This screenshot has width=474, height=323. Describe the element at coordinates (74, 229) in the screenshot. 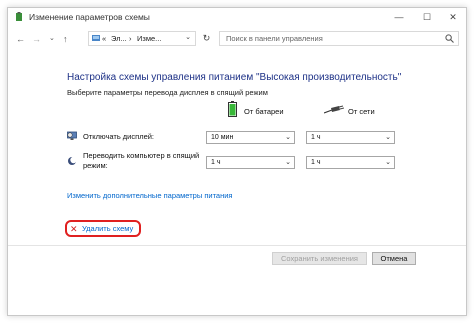

I see `delete-x-icon: ✕` at that location.